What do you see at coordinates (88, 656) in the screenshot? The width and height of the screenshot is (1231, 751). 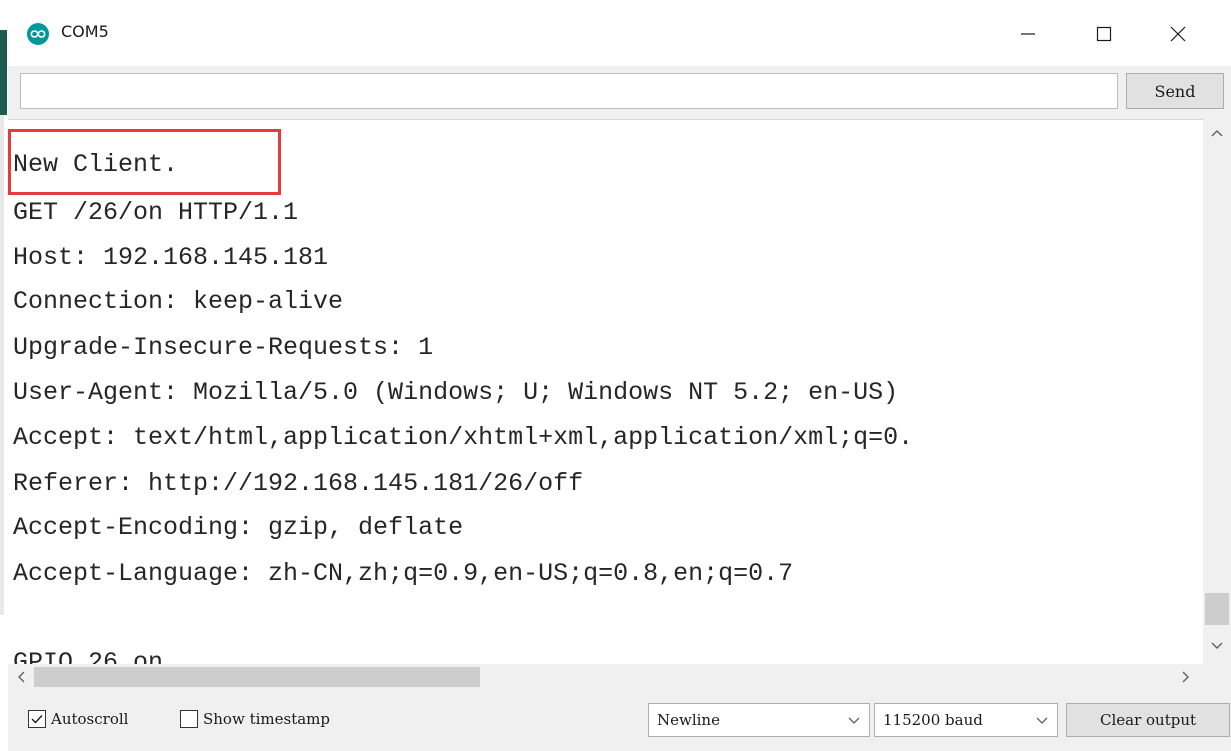 I see `output-line: GPIO 26 on` at bounding box center [88, 656].